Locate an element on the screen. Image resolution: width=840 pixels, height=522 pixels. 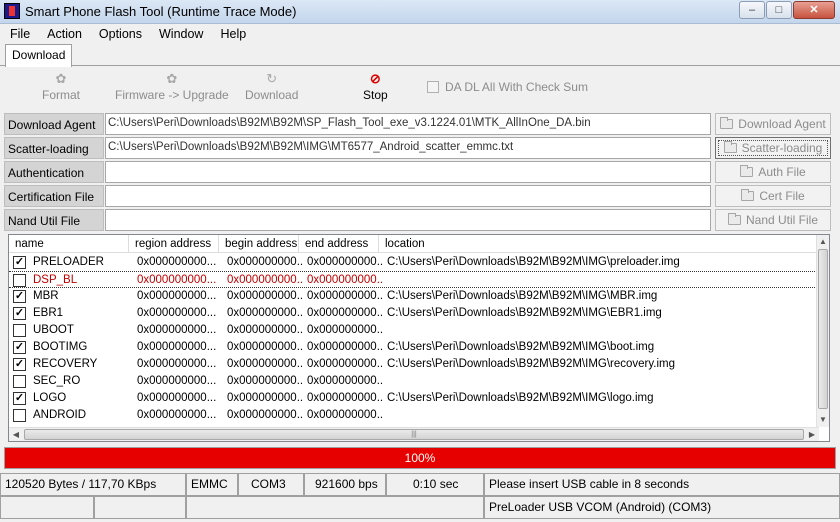
folder-icon is located at coordinates (734, 219).